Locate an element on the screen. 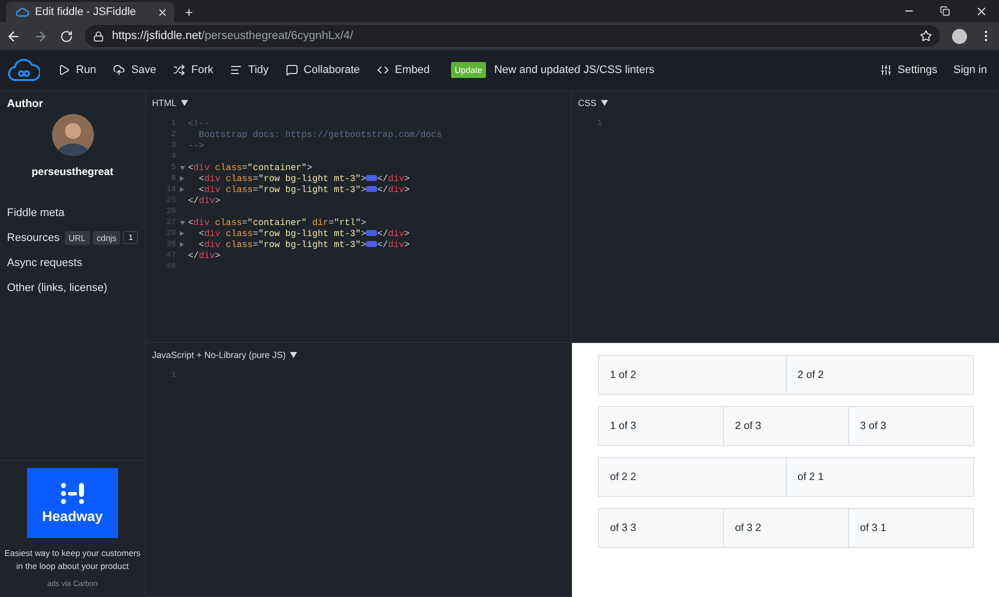 This screenshot has height=597, width=999. play-icon is located at coordinates (64, 70).